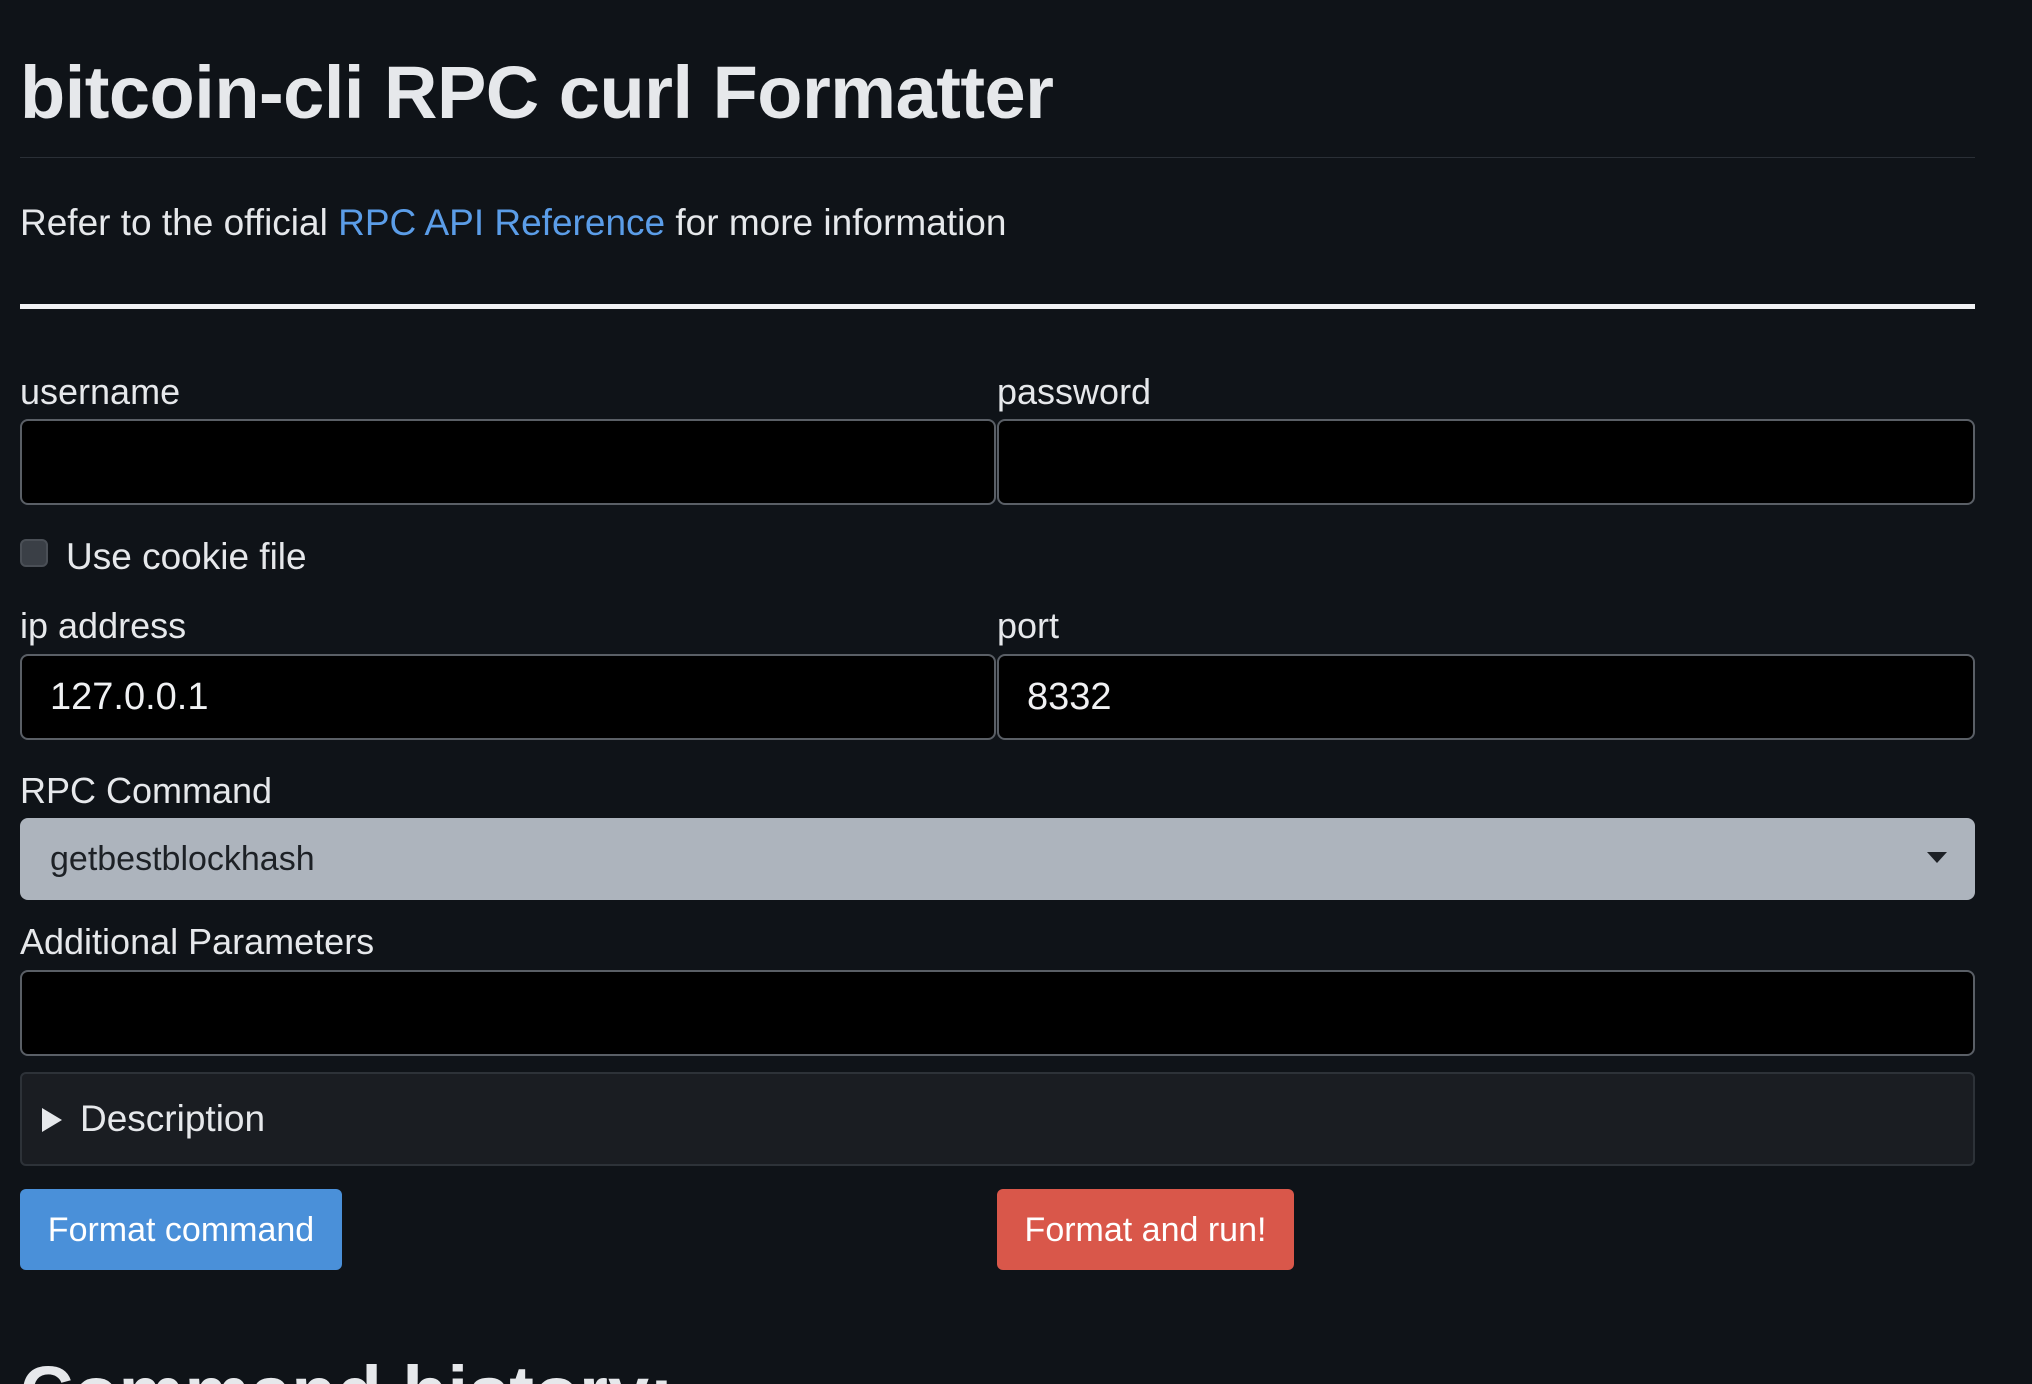 The image size is (2032, 1384). I want to click on rpc-command-select: getbestblockhash, so click(997, 859).